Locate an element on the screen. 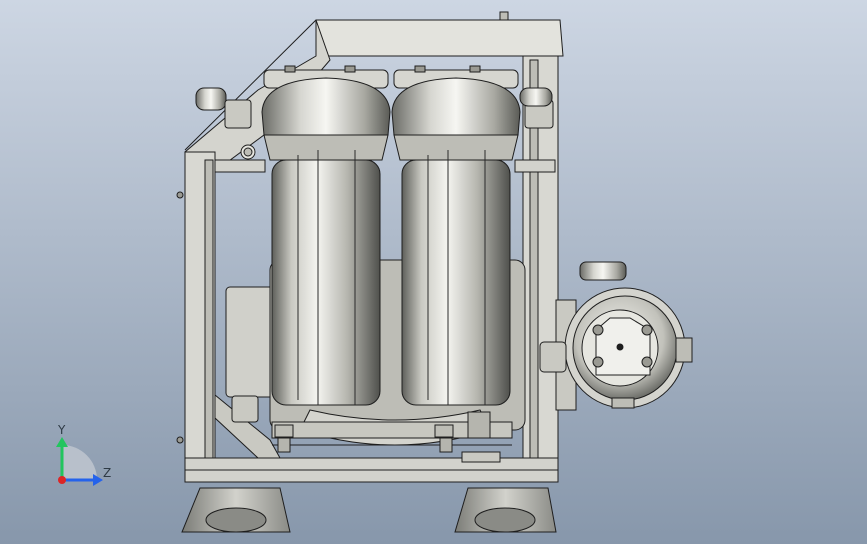  foot-right-shadow is located at coordinates (505, 520).